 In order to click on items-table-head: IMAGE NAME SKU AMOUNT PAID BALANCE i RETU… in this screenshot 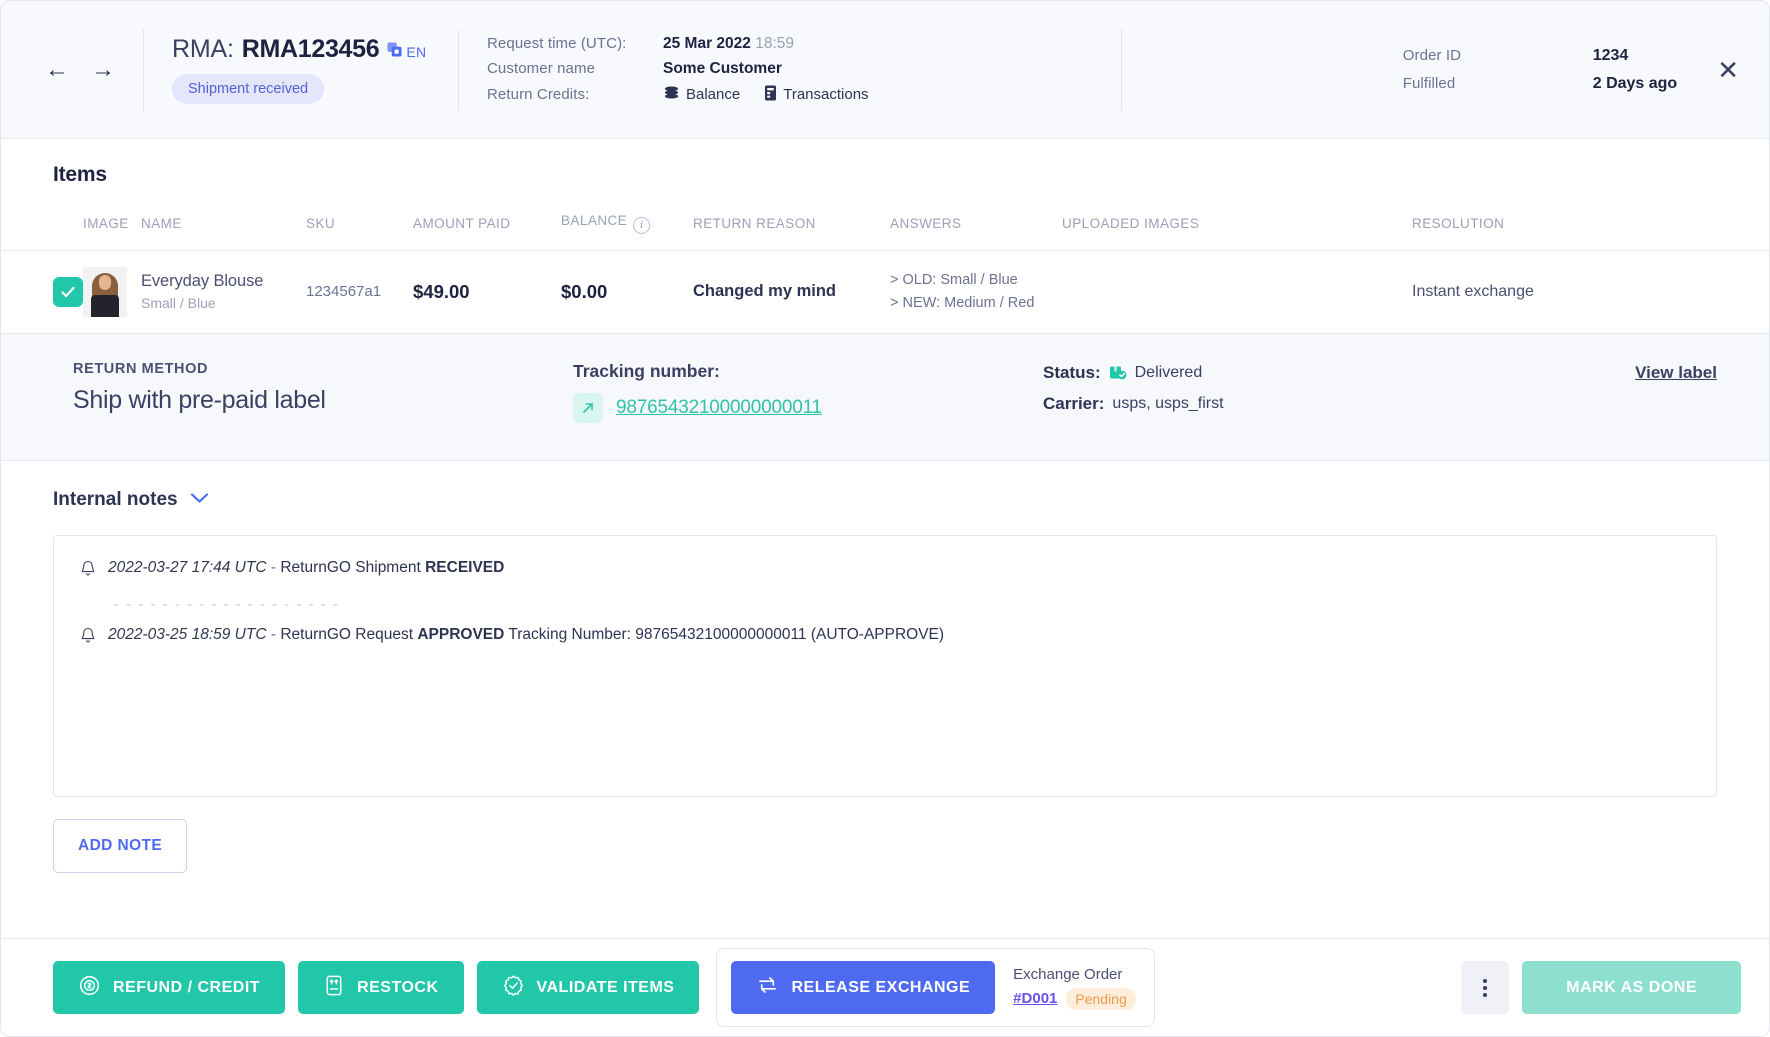, I will do `click(885, 232)`.